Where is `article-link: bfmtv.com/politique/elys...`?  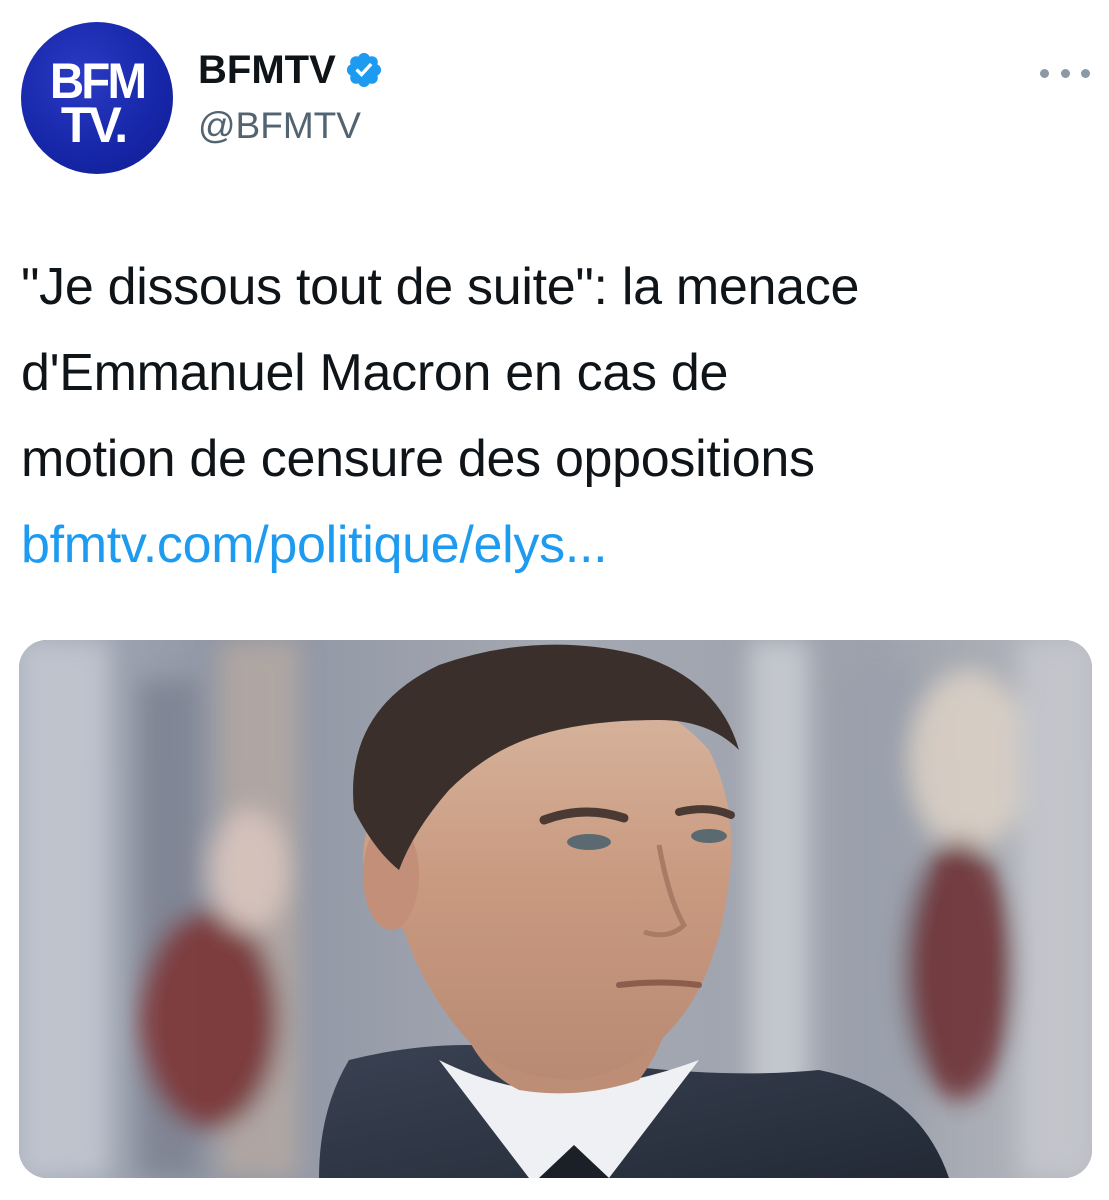
article-link: bfmtv.com/politique/elys... is located at coordinates (556, 545).